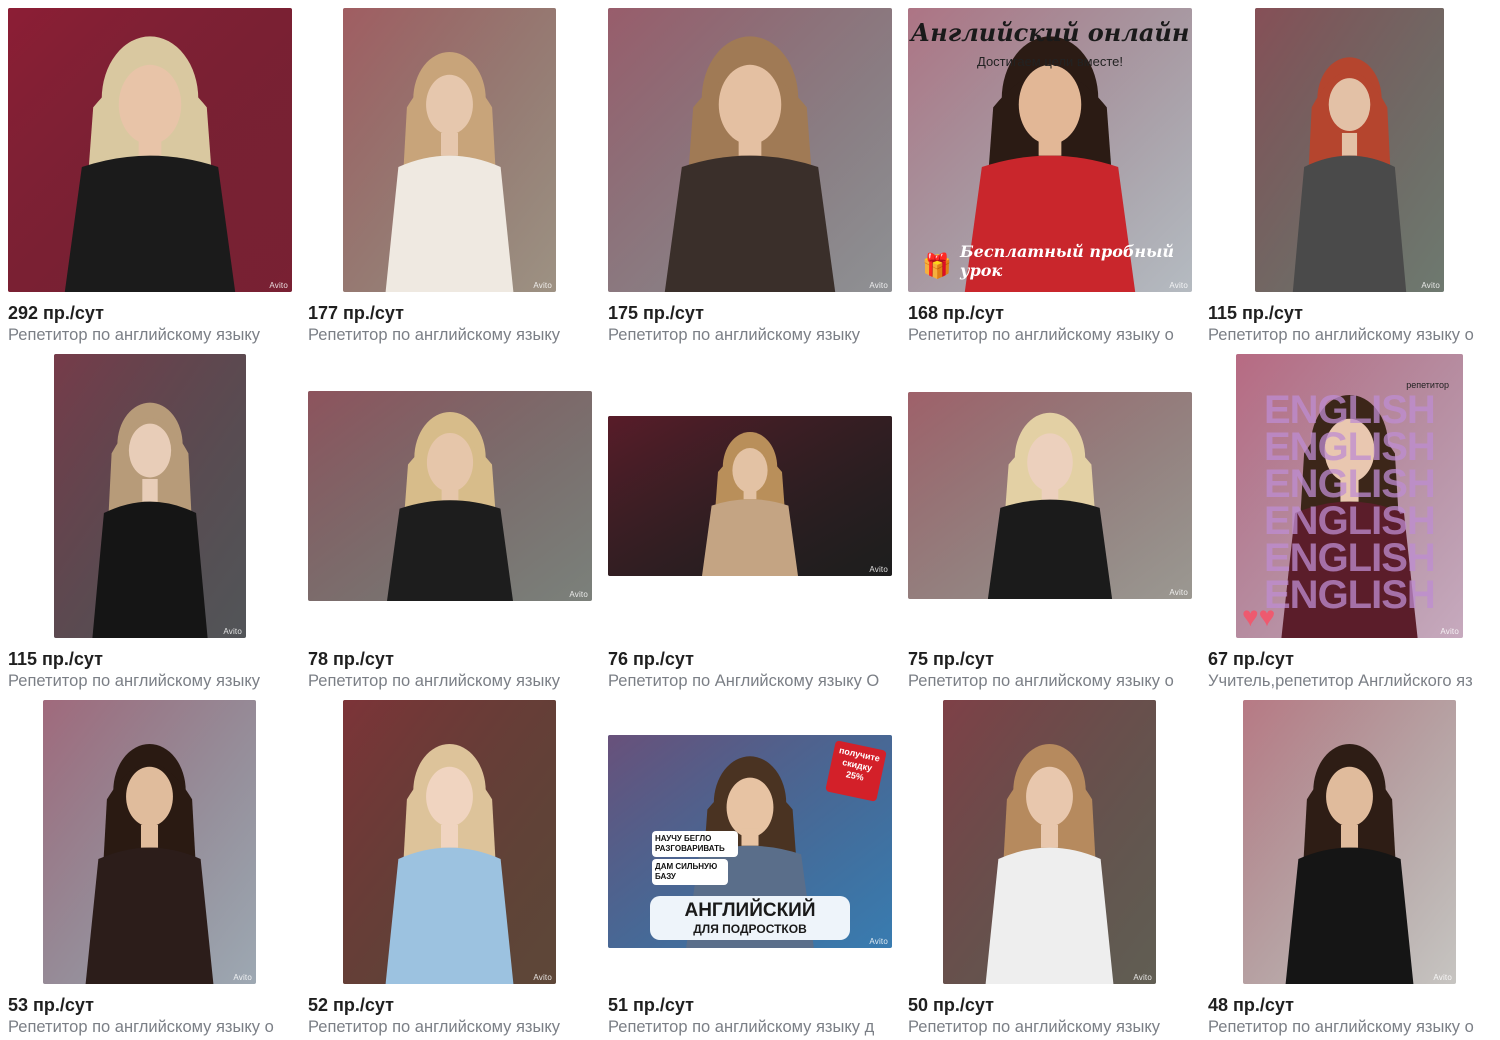 Image resolution: width=1500 pixels, height=1040 pixels. What do you see at coordinates (1251, 659) in the screenshot?
I see `daily-views-count: 67 пр./сут` at bounding box center [1251, 659].